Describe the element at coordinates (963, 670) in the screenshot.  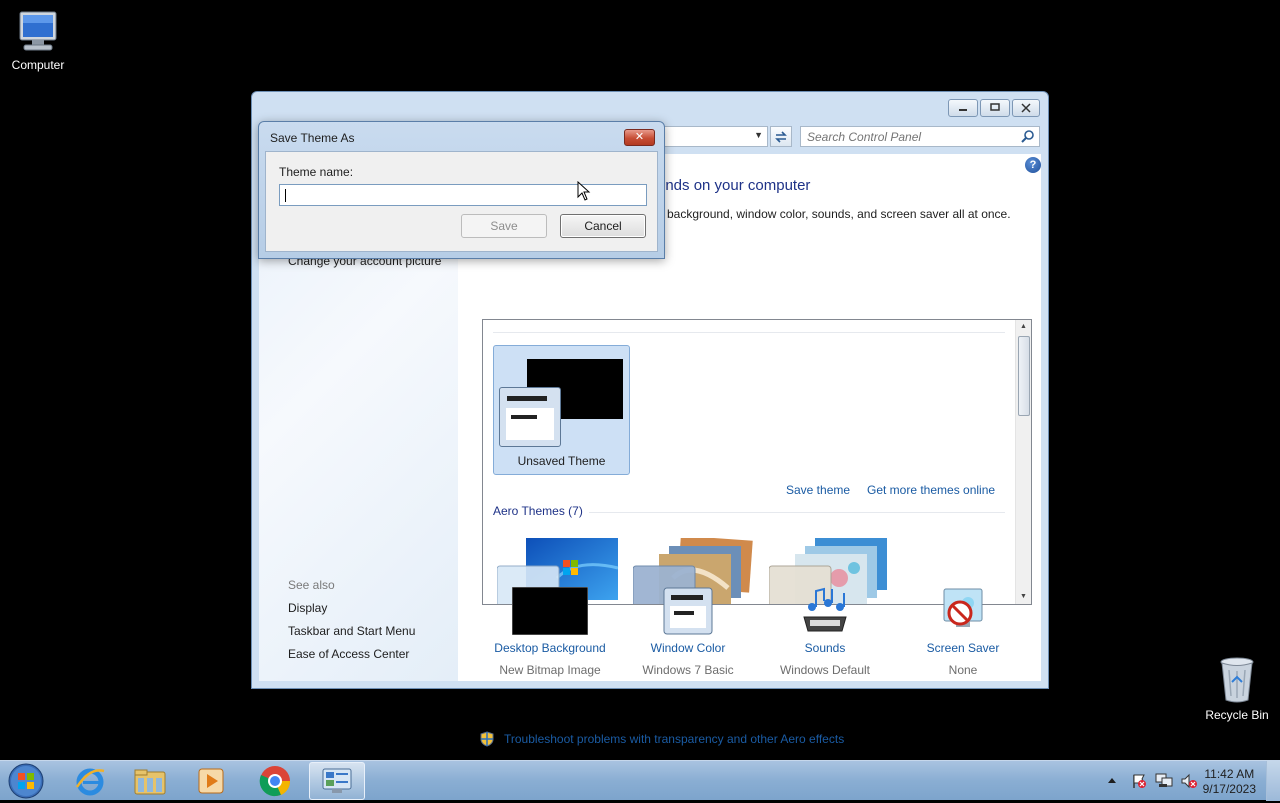
I see `setting-value: None` at that location.